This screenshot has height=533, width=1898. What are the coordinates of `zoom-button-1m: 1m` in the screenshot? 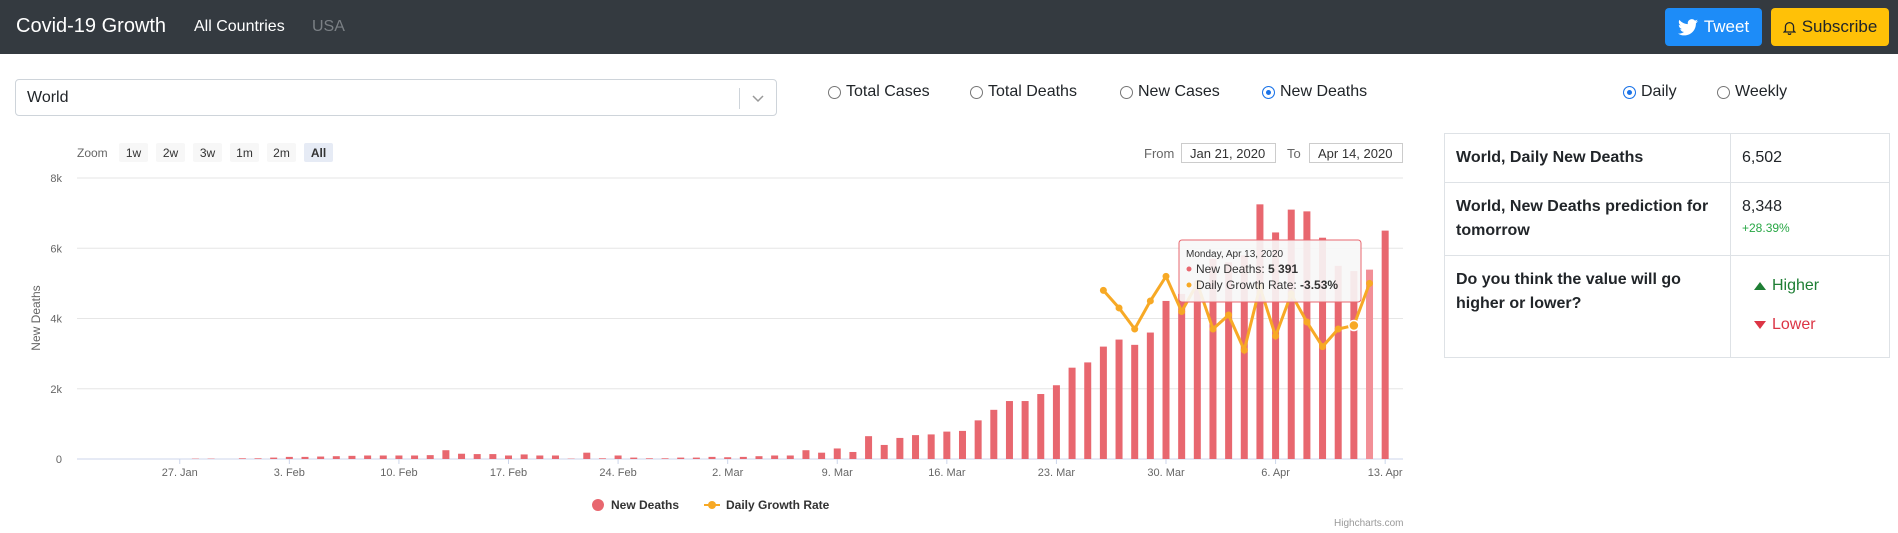 It's located at (244, 152).